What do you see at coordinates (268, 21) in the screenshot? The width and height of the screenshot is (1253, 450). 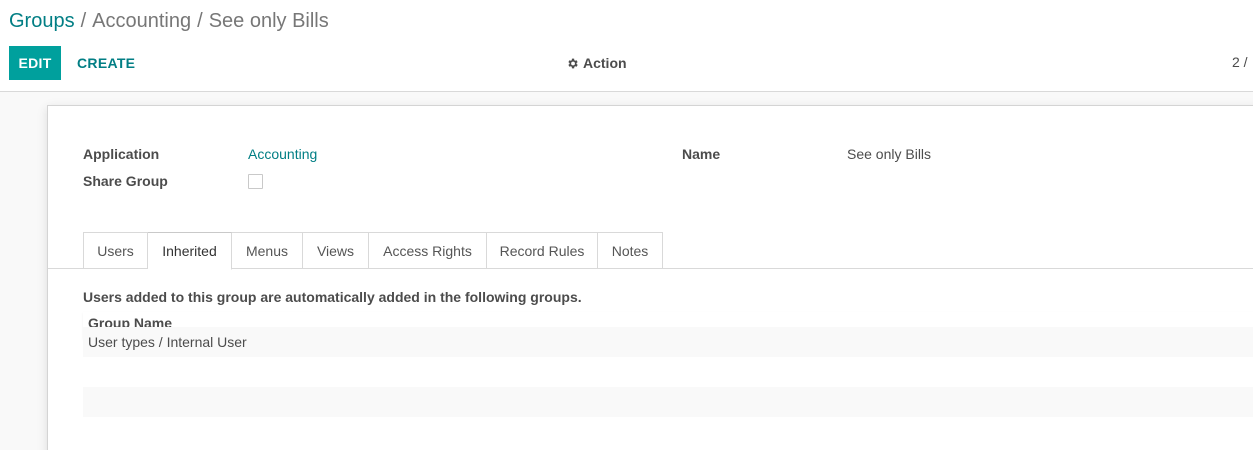 I see `breadcrumb-current: See only Bills` at bounding box center [268, 21].